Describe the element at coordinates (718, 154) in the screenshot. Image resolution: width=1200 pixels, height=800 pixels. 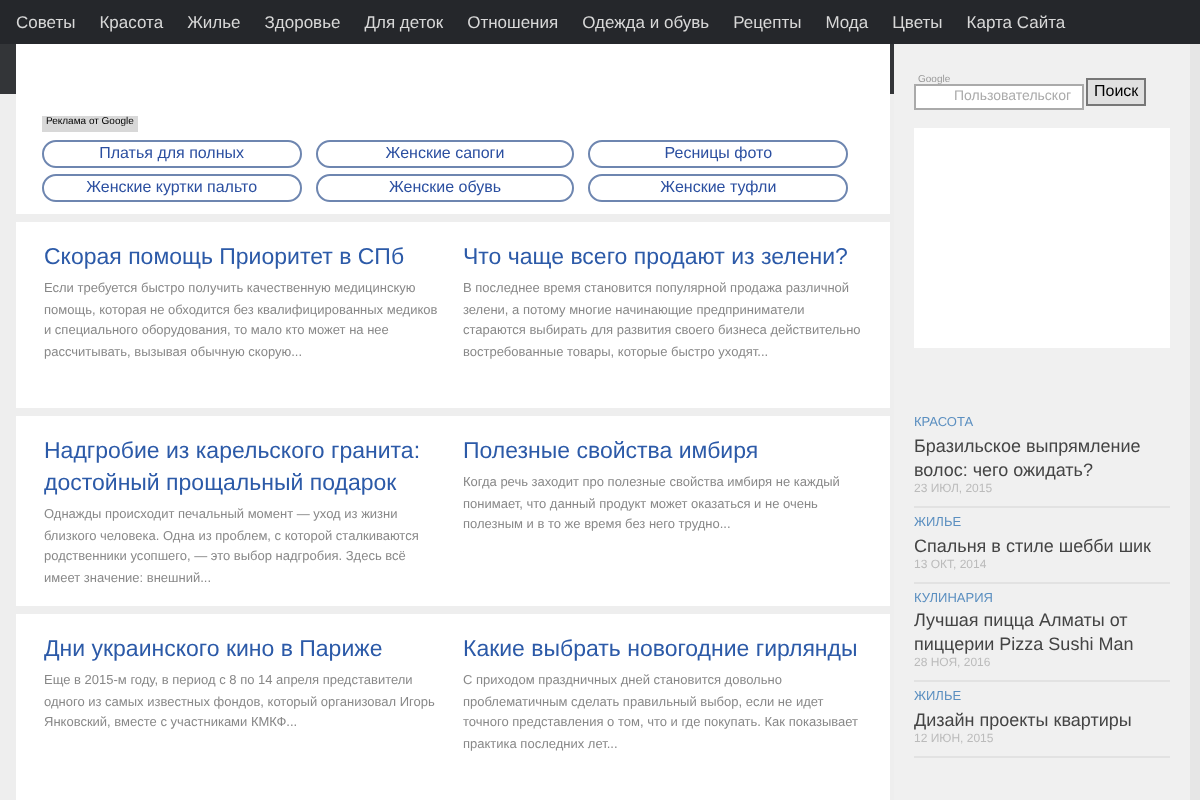
I see `ad-link: Ресницы фото` at that location.